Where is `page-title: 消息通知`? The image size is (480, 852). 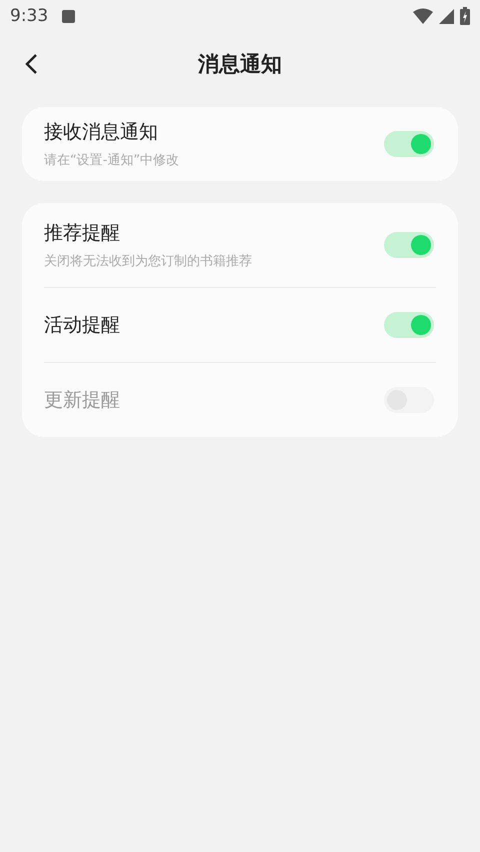
page-title: 消息通知 is located at coordinates (240, 64).